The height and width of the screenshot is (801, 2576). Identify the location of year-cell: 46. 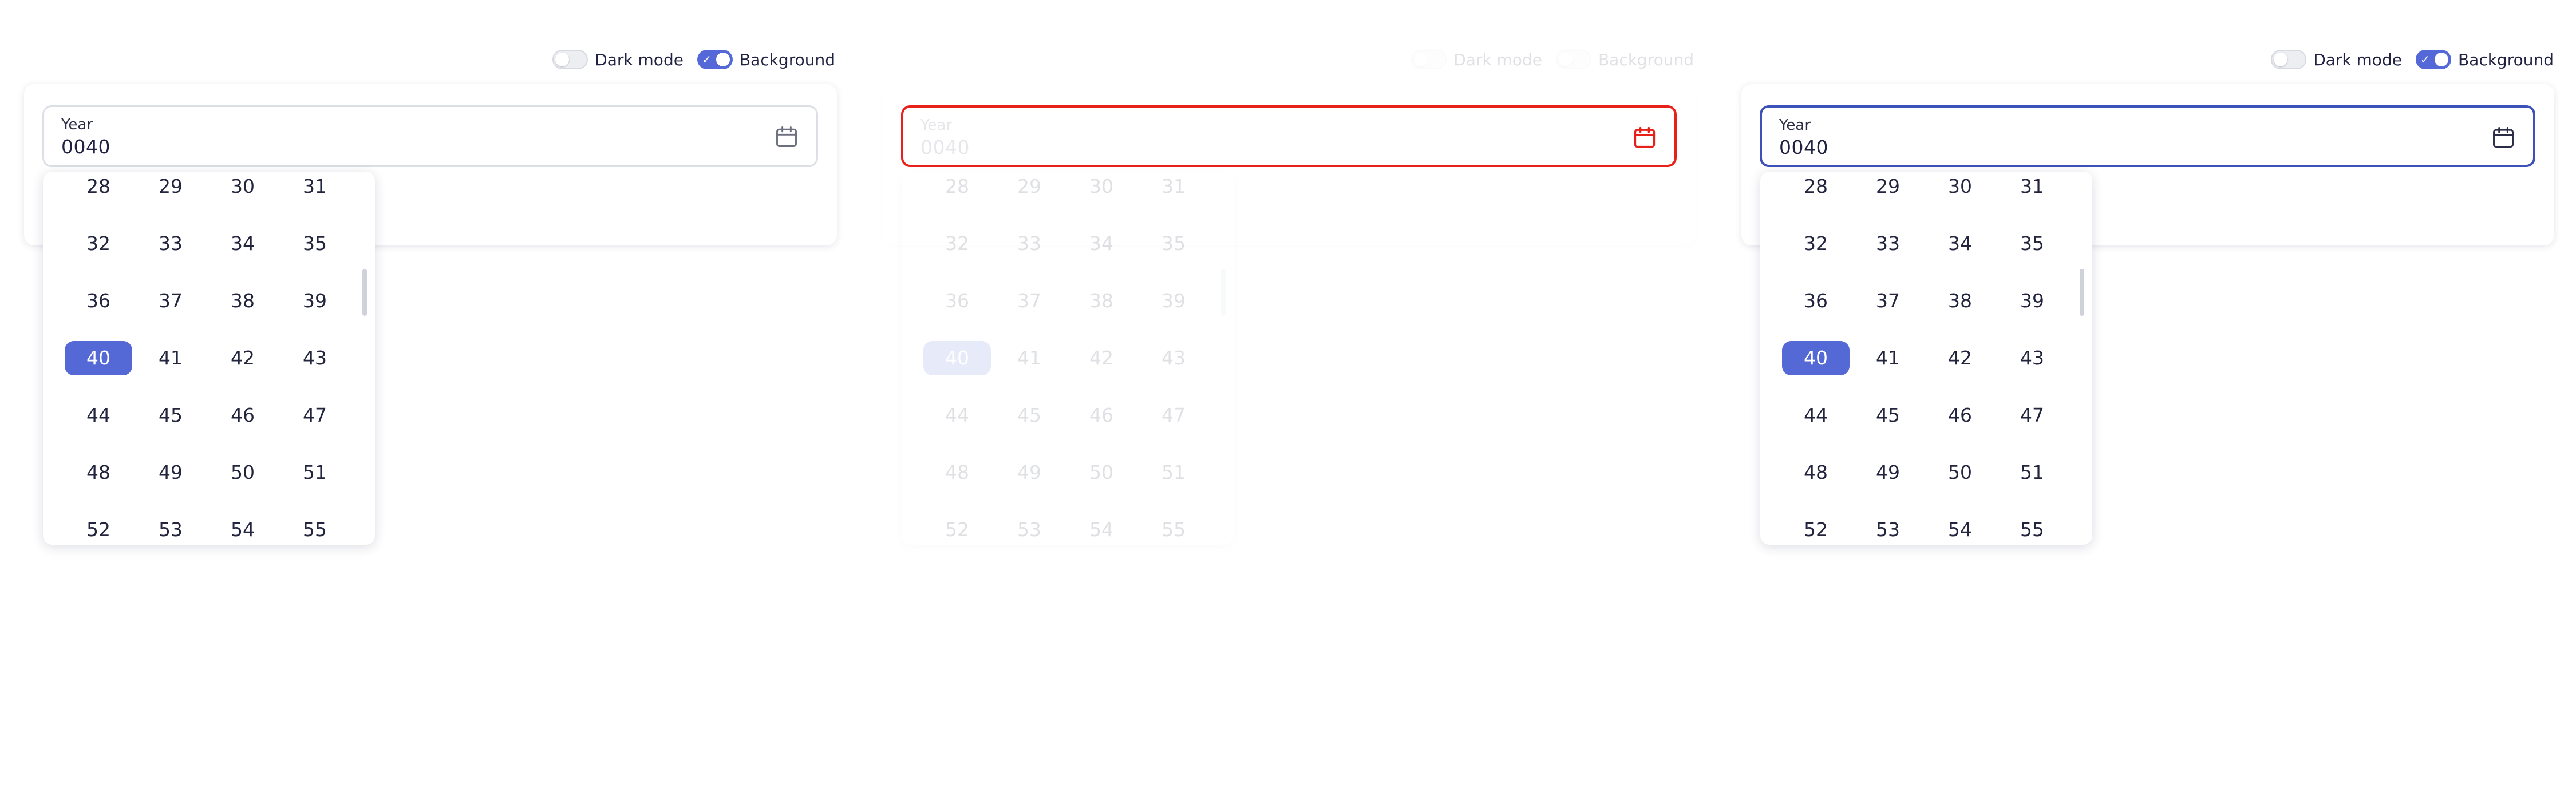
(1101, 415).